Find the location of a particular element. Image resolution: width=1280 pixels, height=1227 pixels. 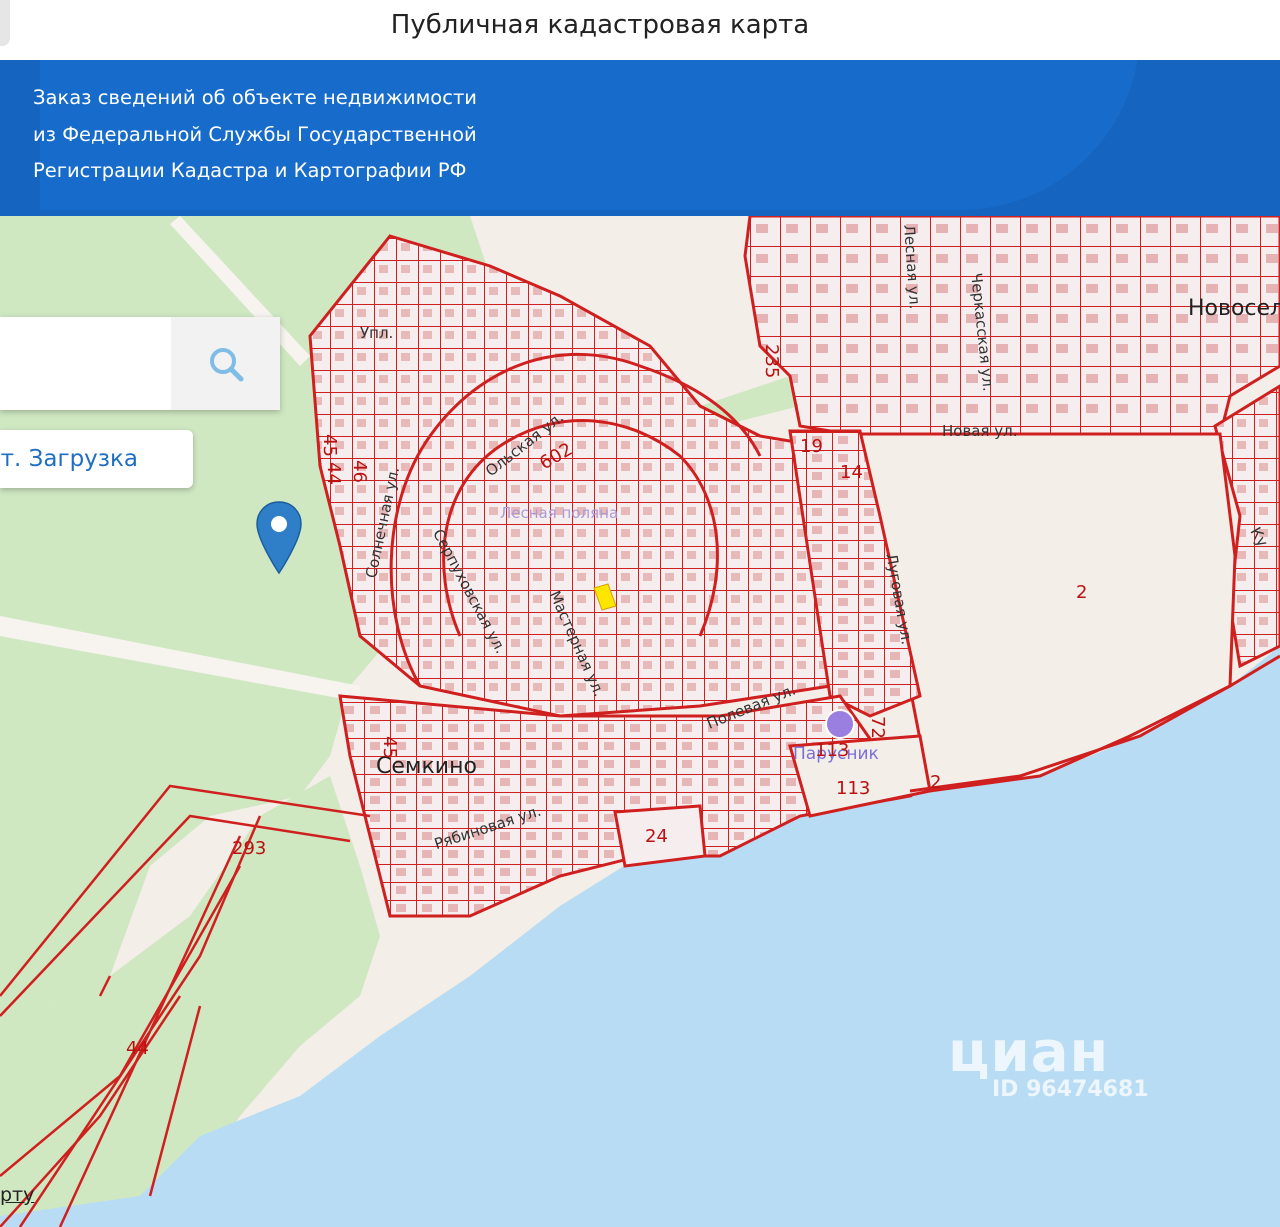

banner-line-3: Регистрации Кадастра и Картографии РФ is located at coordinates (250, 170).